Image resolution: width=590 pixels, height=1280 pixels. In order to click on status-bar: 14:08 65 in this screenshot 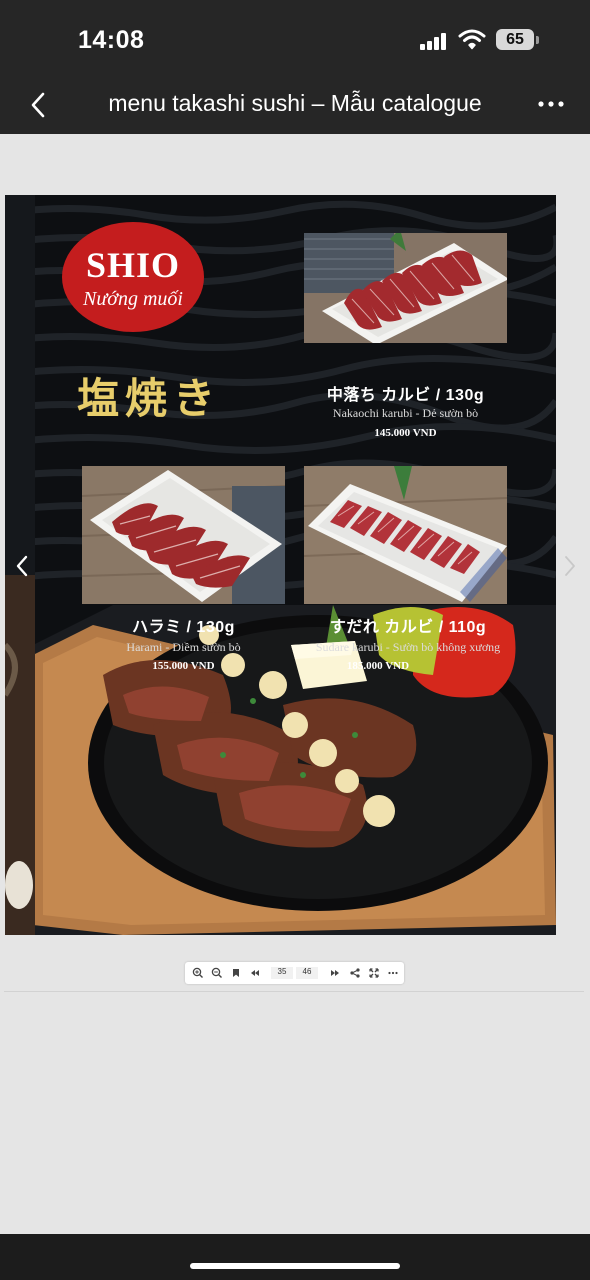, I will do `click(295, 40)`.